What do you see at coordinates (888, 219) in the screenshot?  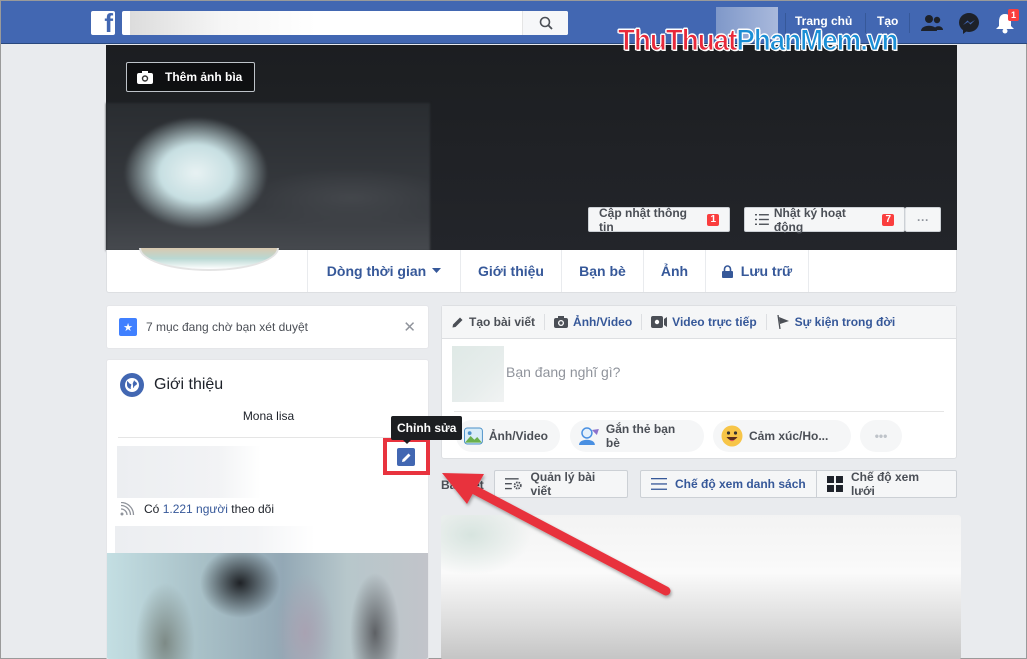 I see `activity-log-badge: 7` at bounding box center [888, 219].